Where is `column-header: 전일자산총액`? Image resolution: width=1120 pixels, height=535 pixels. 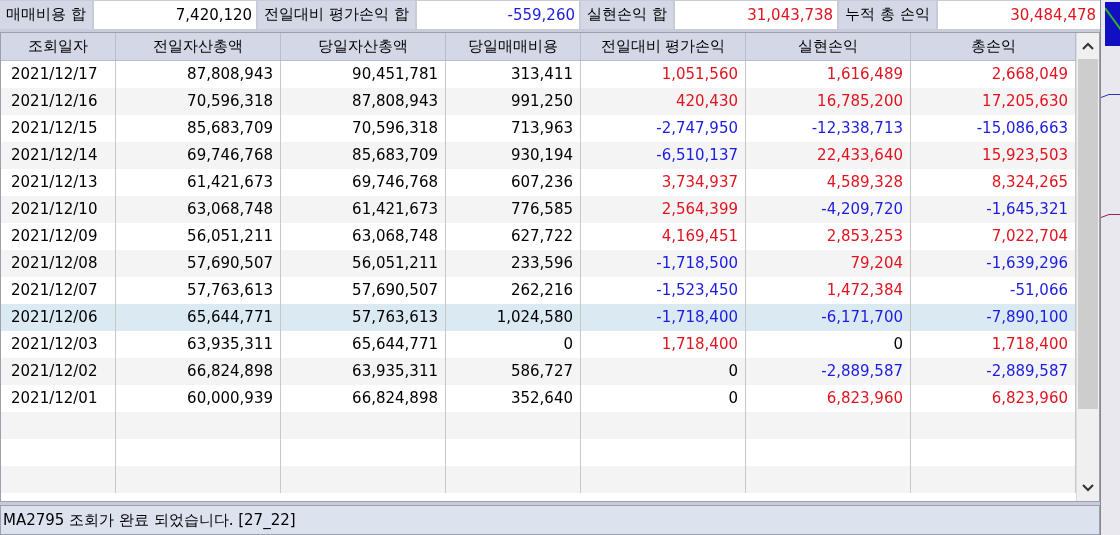 column-header: 전일자산총액 is located at coordinates (198, 46).